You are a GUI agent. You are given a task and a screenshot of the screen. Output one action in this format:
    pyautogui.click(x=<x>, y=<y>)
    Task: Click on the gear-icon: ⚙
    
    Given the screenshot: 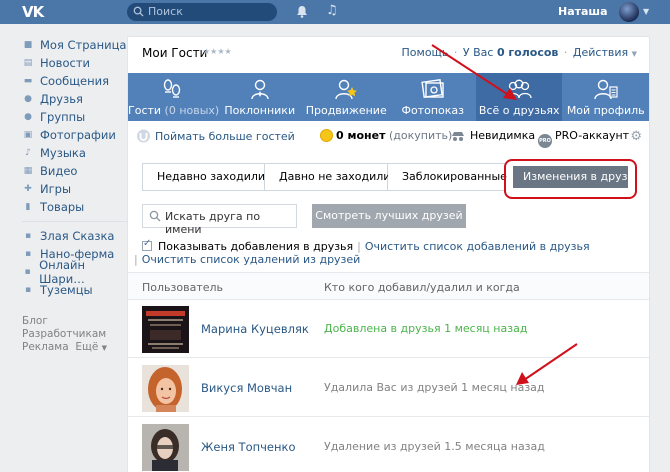 What is the action you would take?
    pyautogui.click(x=636, y=136)
    